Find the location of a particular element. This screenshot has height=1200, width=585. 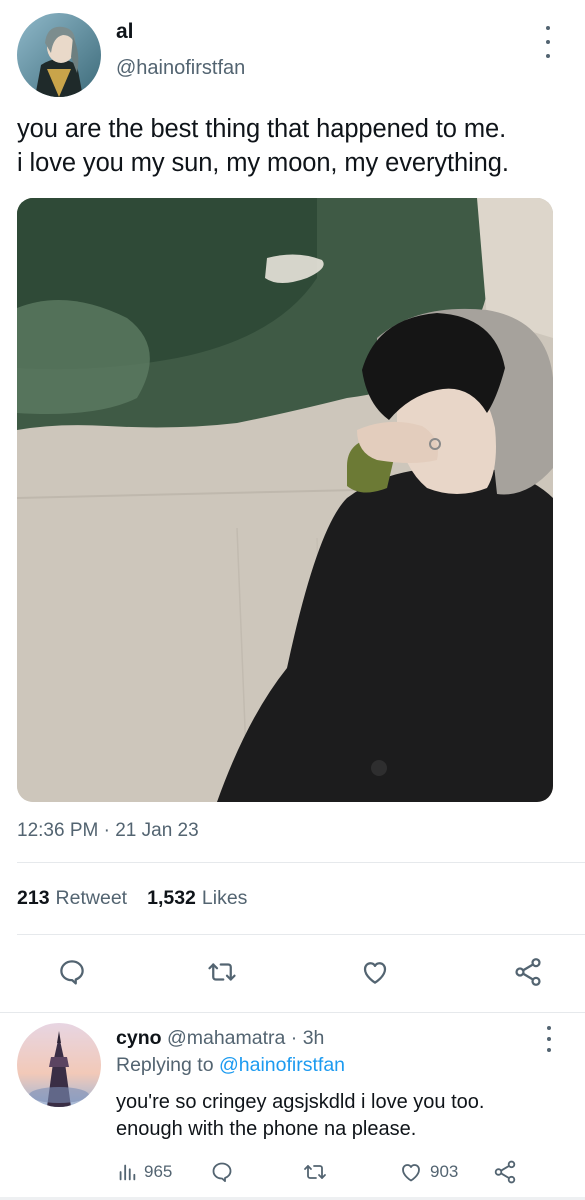

reply-header: cyno @mahamatra · 3h is located at coordinates (220, 1038).